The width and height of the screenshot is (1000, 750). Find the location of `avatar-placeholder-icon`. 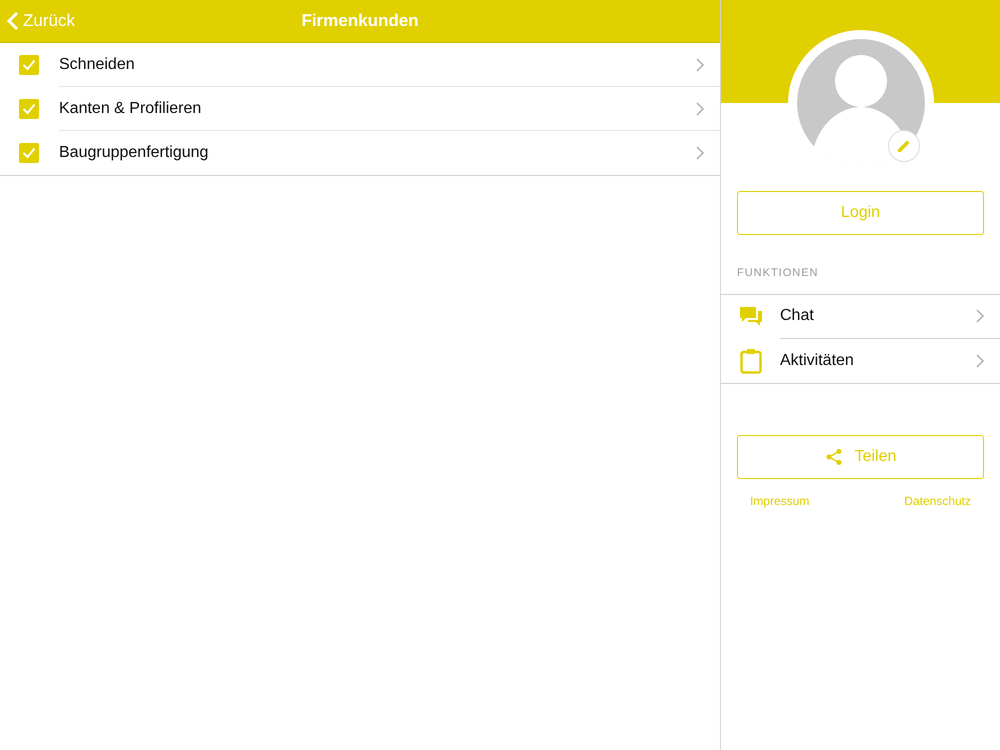

avatar-placeholder-icon is located at coordinates (860, 103).